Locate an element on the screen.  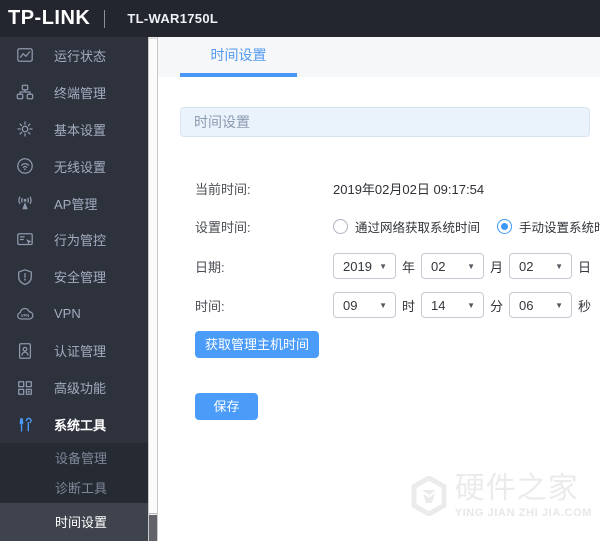
vpn-icon-text: VPN is located at coordinates (25, 315).